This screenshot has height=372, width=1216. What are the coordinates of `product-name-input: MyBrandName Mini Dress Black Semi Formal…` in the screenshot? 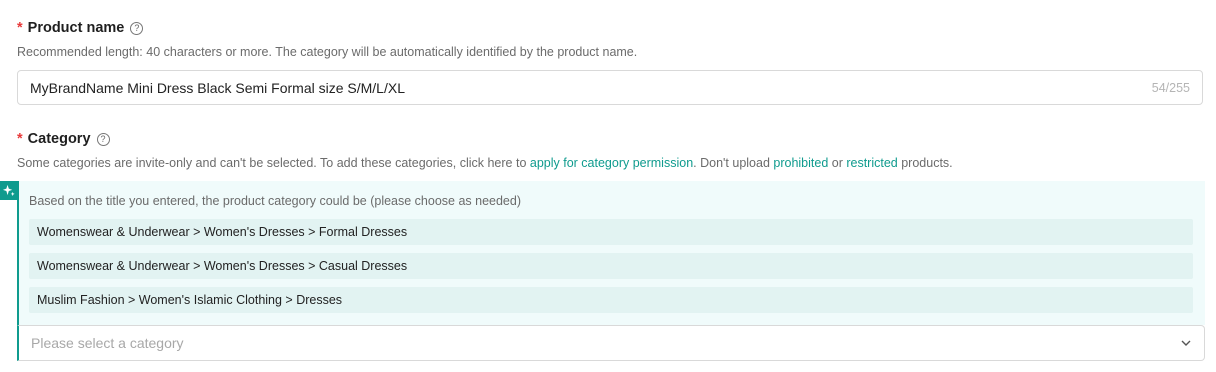 It's located at (610, 87).